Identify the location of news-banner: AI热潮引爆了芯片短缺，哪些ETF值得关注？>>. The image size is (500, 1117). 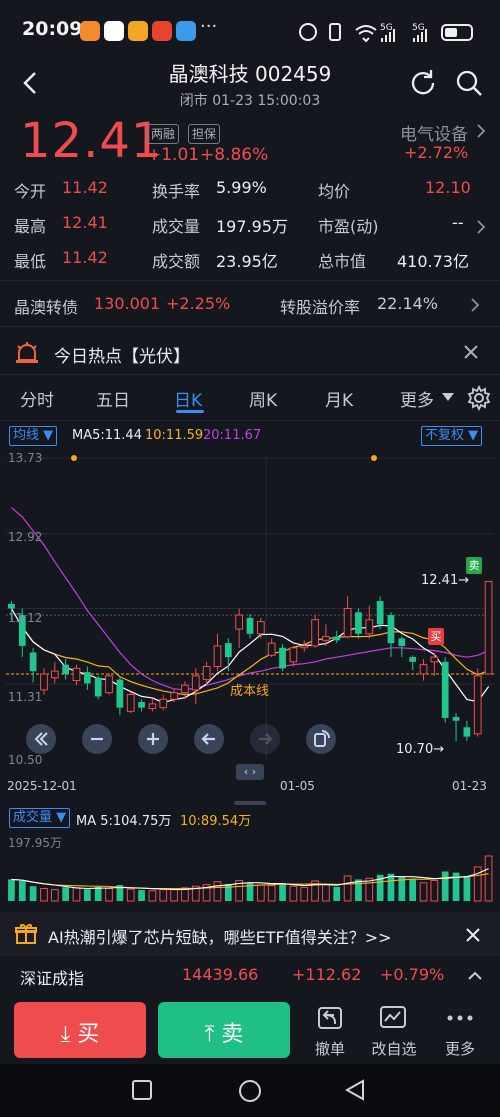
(250, 934).